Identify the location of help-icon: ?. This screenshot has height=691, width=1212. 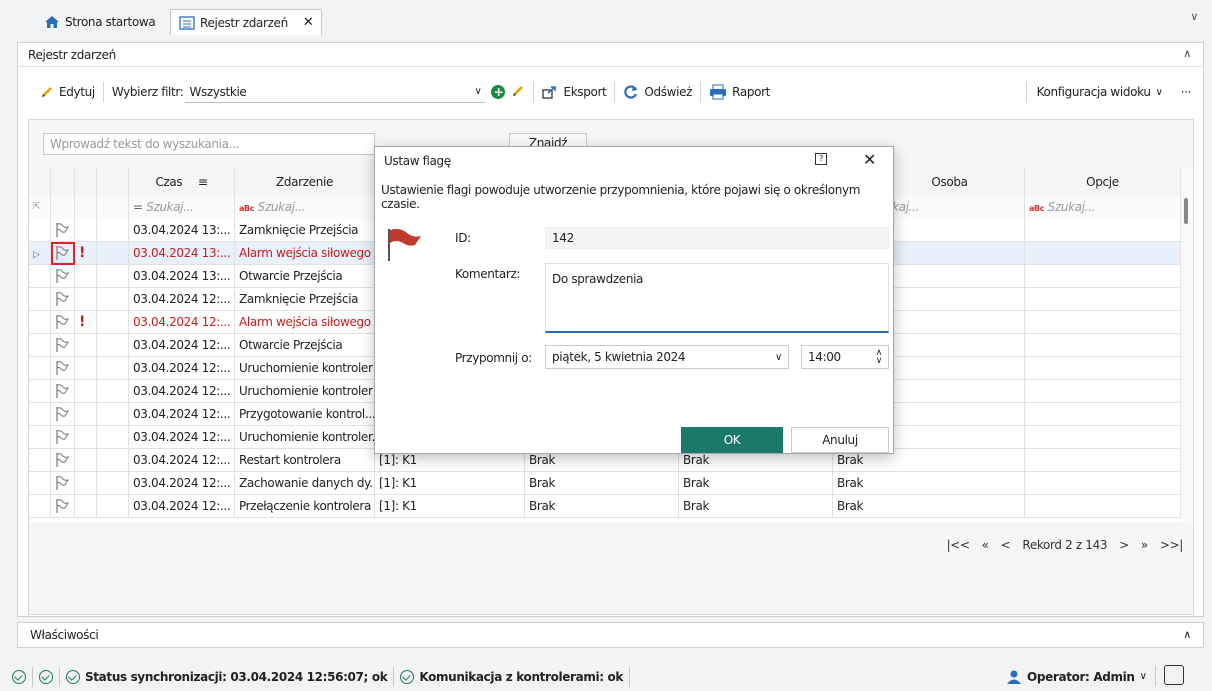
(821, 159).